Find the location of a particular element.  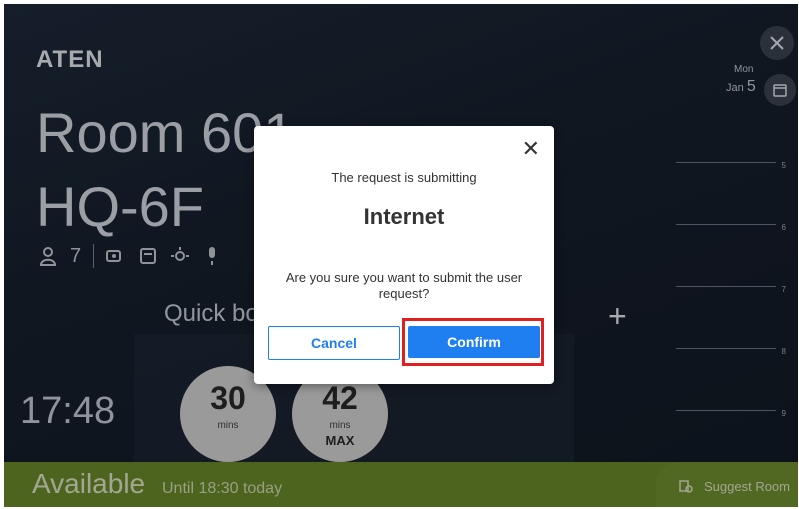

cancel-button: Cancel is located at coordinates (334, 343).